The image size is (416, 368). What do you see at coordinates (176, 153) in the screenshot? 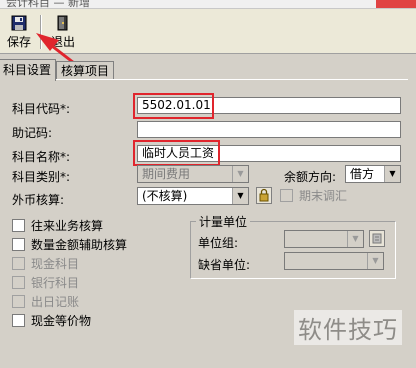
I see `name-highlight-box` at bounding box center [176, 153].